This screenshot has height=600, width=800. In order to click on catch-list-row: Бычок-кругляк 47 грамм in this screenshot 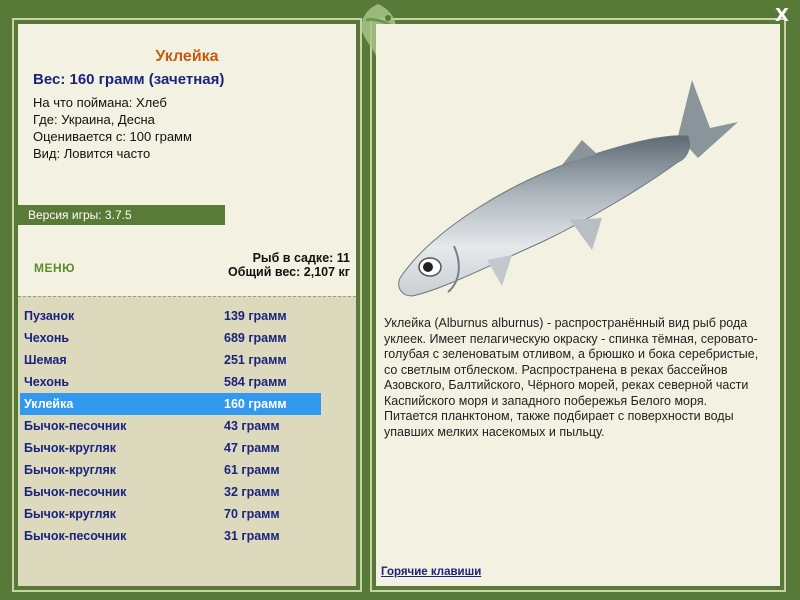, I will do `click(170, 448)`.